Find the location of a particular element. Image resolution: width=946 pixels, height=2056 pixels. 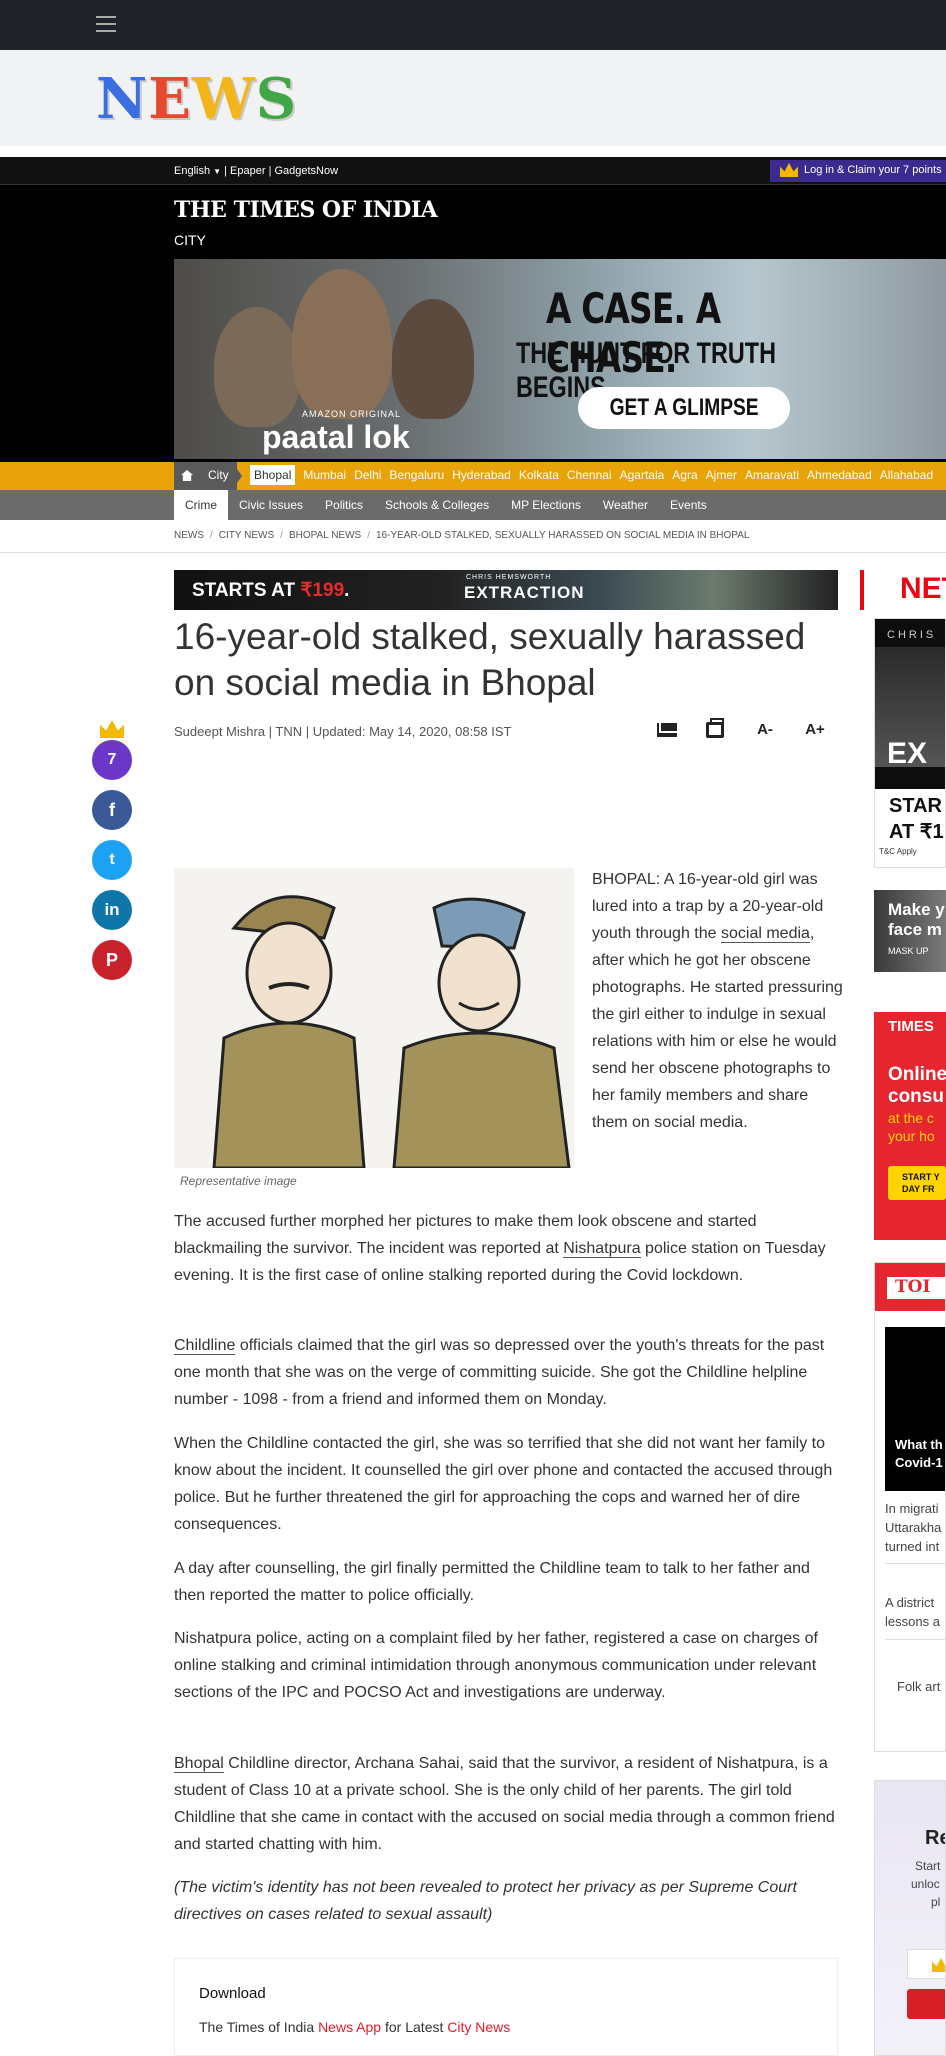

image-caption: Representative image is located at coordinates (238, 1181).